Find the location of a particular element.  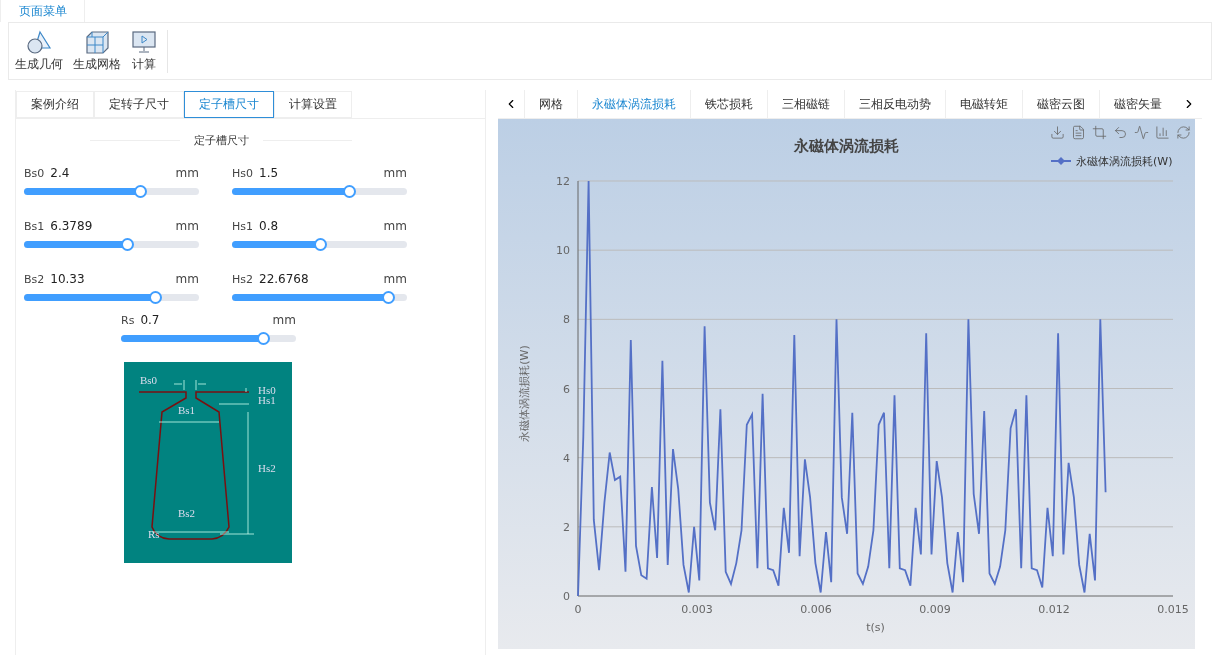

refresh-icon is located at coordinates (1183, 132).